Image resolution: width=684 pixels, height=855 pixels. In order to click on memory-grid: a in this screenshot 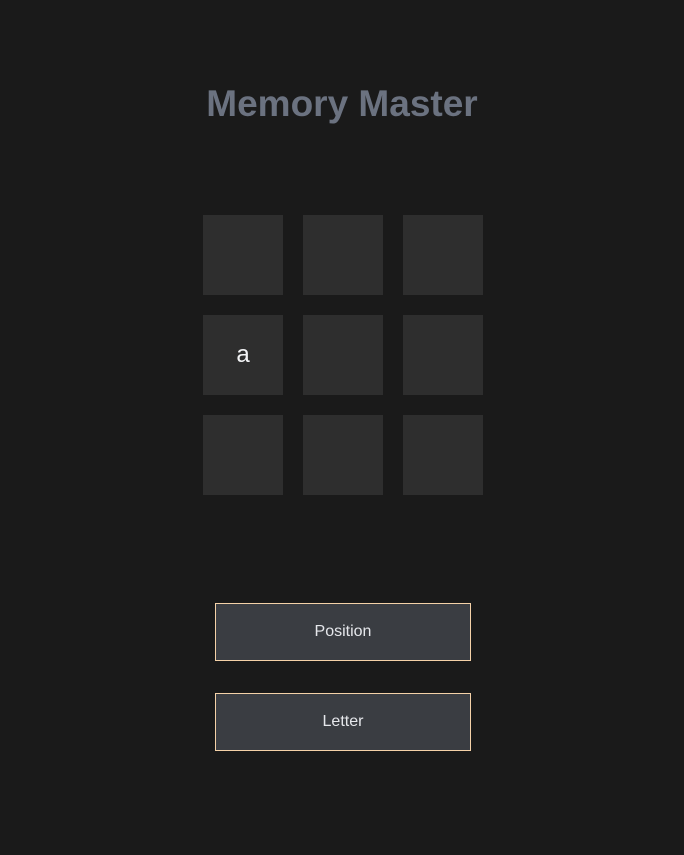, I will do `click(343, 355)`.